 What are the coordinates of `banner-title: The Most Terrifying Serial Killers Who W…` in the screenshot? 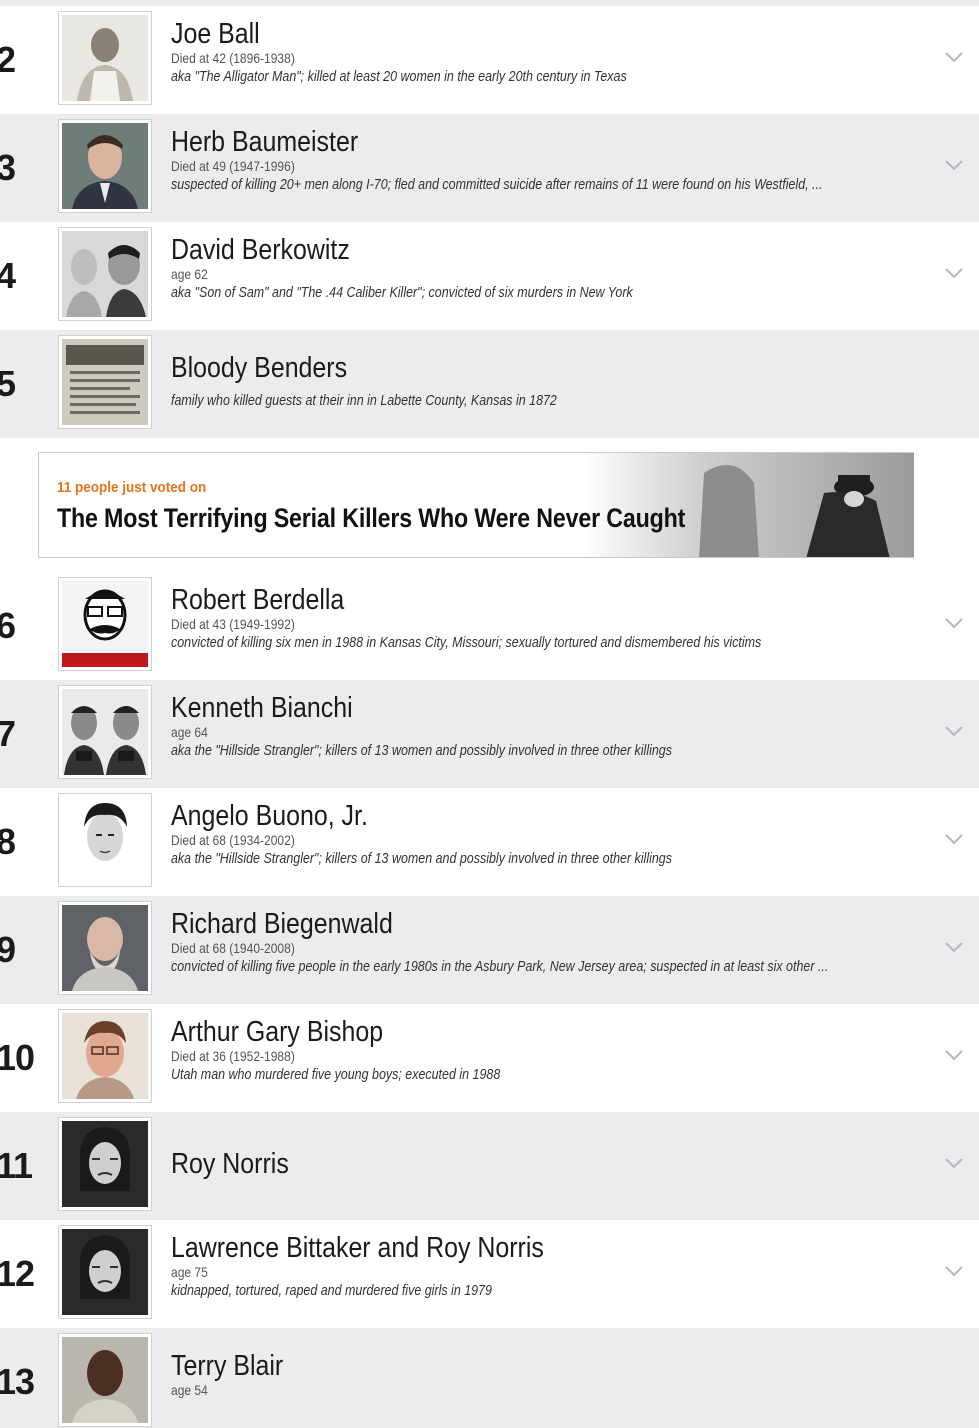 It's located at (371, 518).